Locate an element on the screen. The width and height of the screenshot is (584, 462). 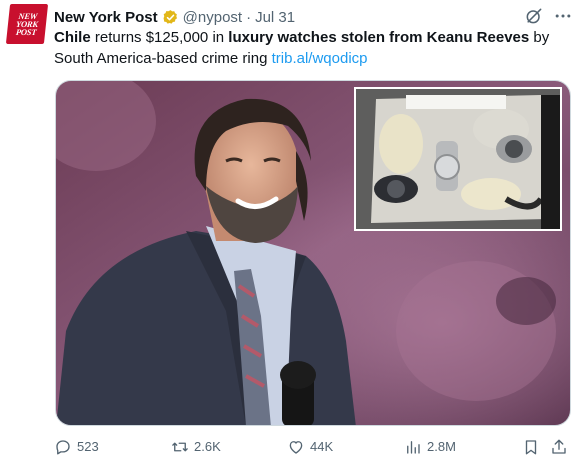
views-icon is located at coordinates (413, 447).